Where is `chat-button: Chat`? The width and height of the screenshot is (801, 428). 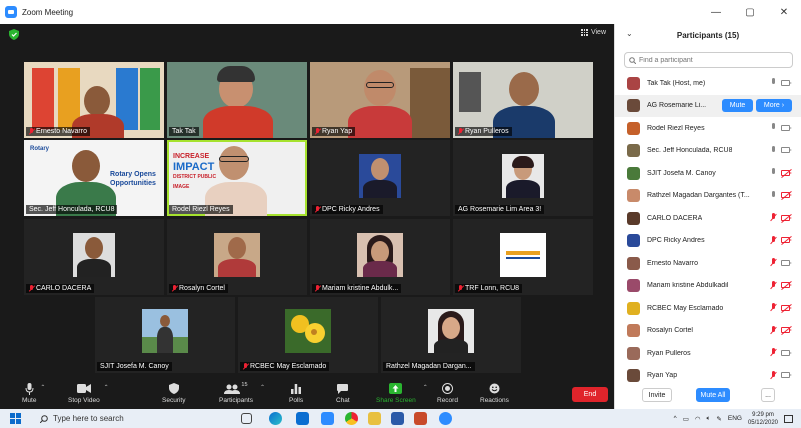 chat-button: Chat is located at coordinates (343, 393).